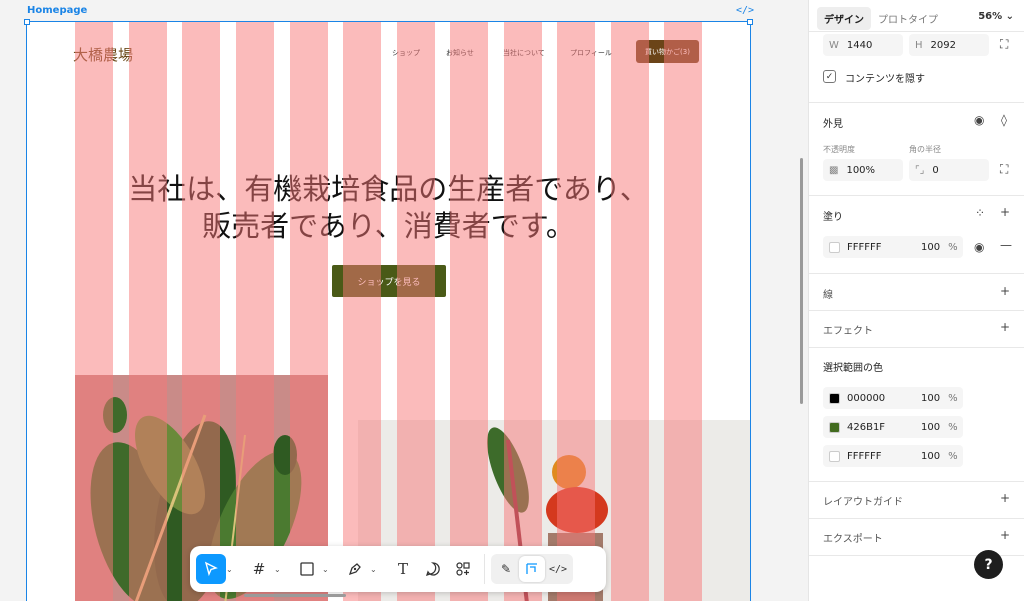 Image resolution: width=1024 pixels, height=601 pixels. I want to click on resize-handle-top-right, so click(750, 22).